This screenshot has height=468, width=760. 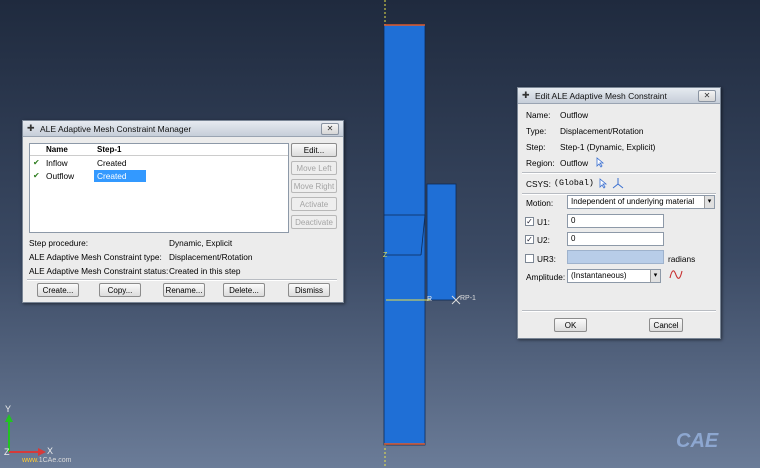 I want to click on watermark-url: www.1CAe.com, so click(x=47, y=460).